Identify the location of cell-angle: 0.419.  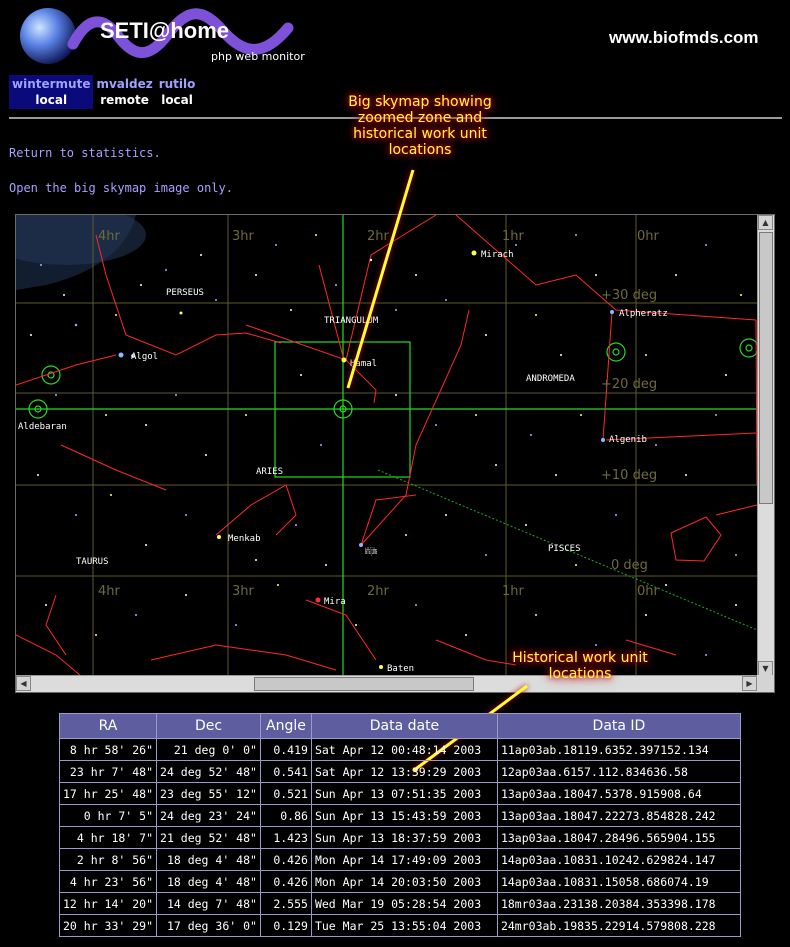
(285, 749).